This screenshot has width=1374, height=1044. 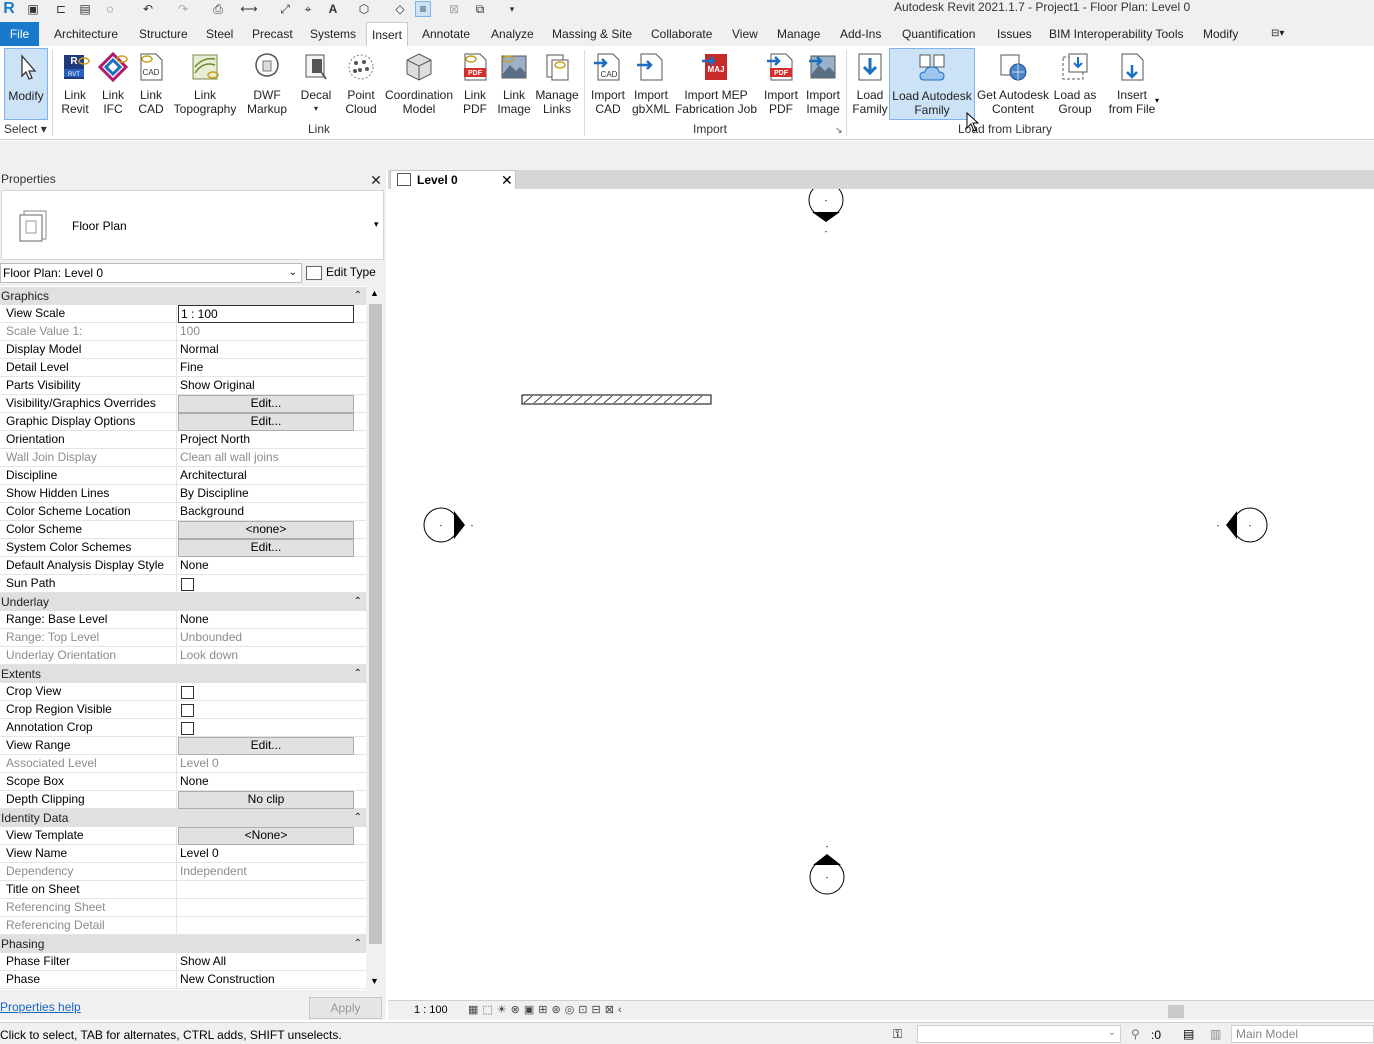 What do you see at coordinates (454, 9) in the screenshot?
I see `close-hidden-windows-icon: ⊠` at bounding box center [454, 9].